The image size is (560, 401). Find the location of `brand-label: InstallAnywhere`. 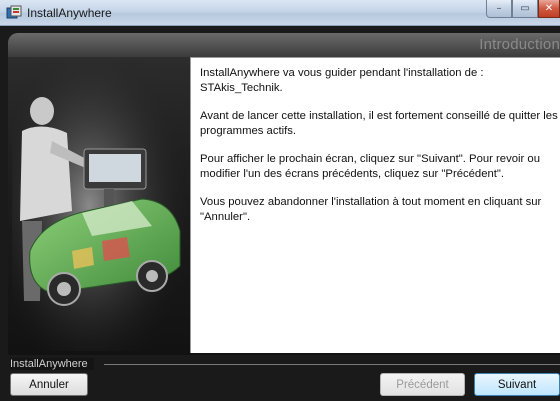

brand-label: InstallAnywhere is located at coordinates (52, 364).